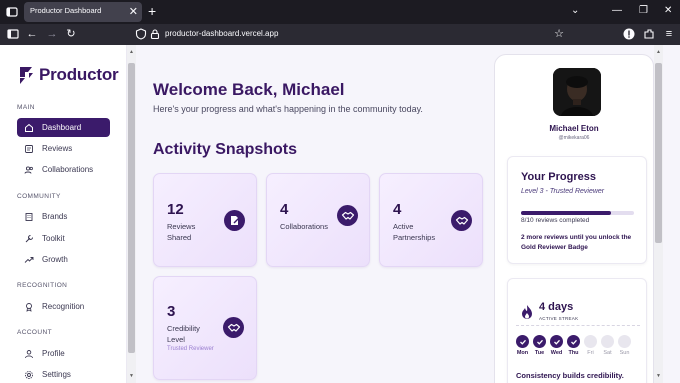 This screenshot has width=680, height=383. I want to click on building-icon, so click(29, 217).